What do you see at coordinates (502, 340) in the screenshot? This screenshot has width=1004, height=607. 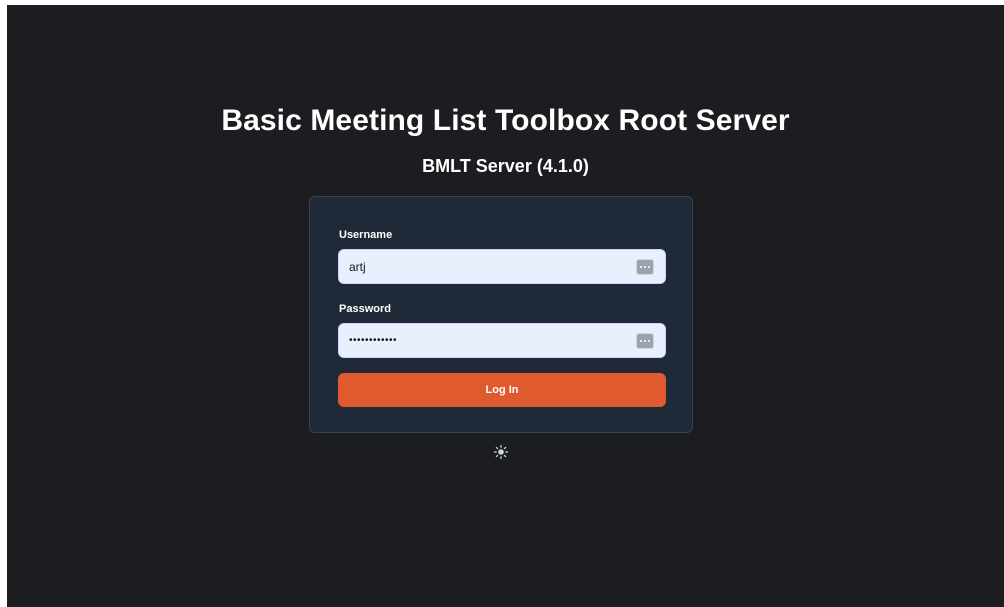 I see `password-field` at bounding box center [502, 340].